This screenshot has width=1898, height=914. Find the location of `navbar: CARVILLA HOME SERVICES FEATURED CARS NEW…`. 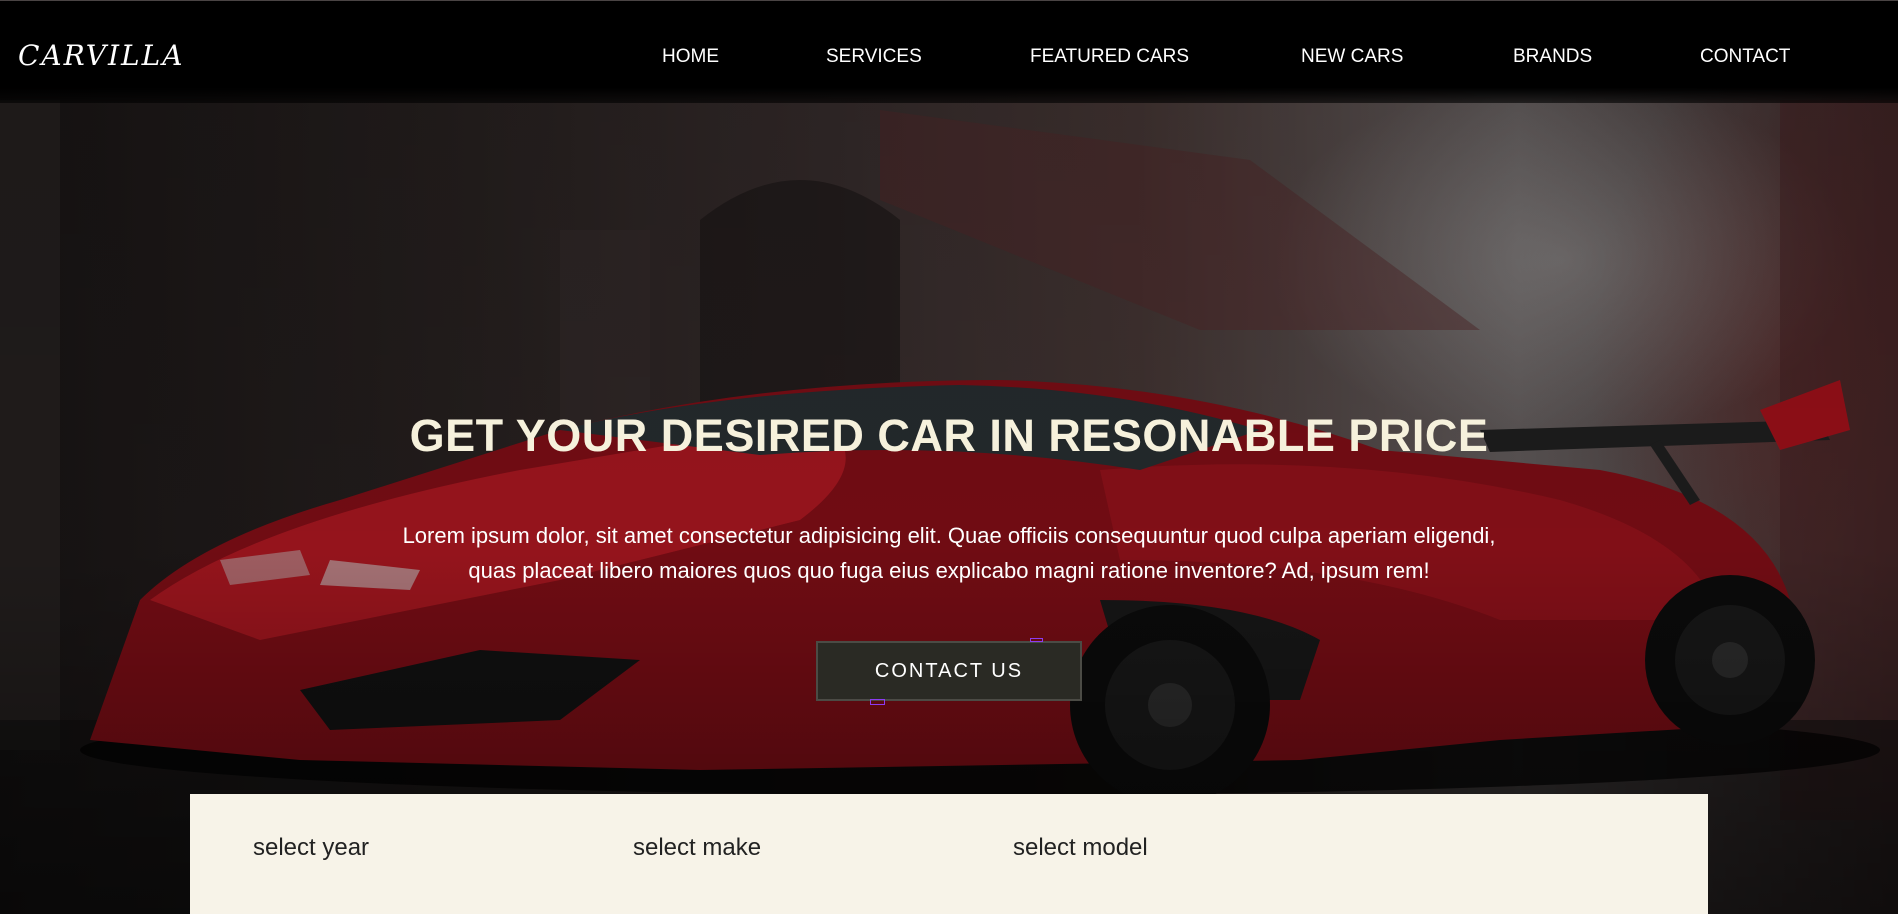

navbar: CARVILLA HOME SERVICES FEATURED CARS NEW… is located at coordinates (949, 51).